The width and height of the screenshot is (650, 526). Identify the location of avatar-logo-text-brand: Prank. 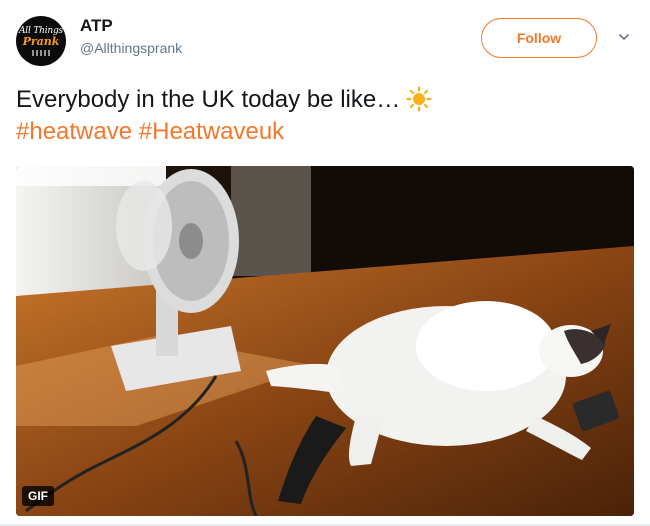
(41, 41).